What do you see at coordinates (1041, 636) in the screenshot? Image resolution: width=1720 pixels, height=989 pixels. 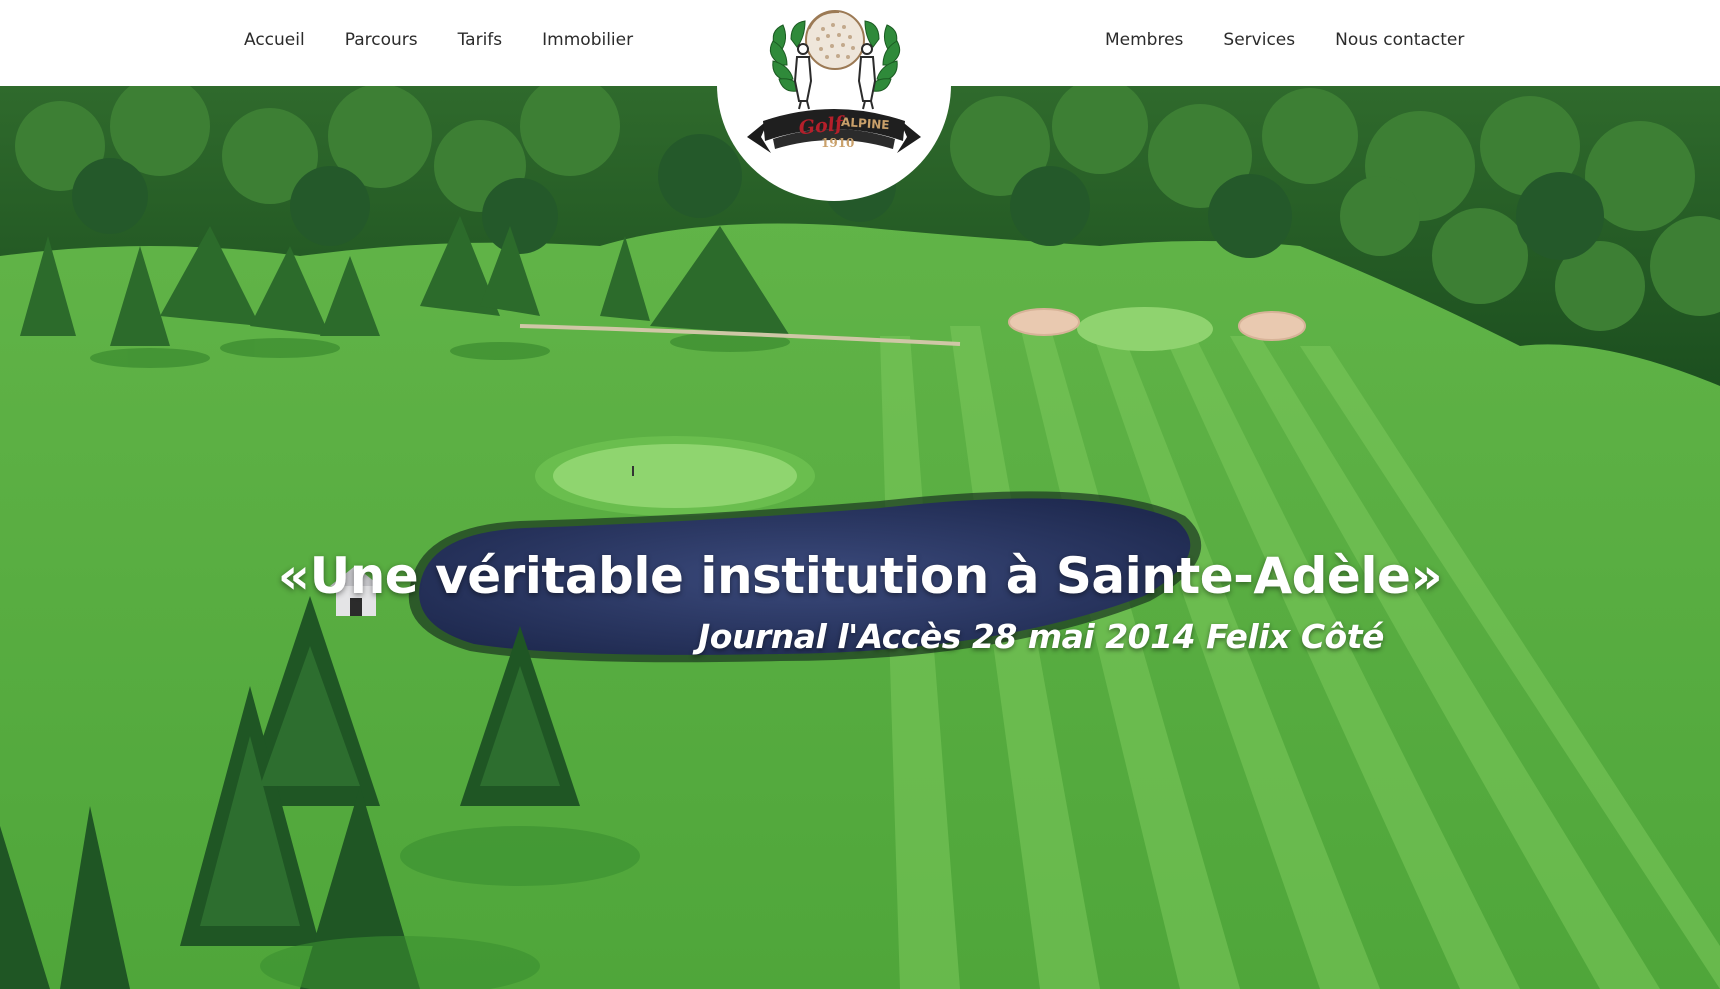 I see `hero-citation: Journal l'Accès 28 mai 2014 Felix Côté` at bounding box center [1041, 636].